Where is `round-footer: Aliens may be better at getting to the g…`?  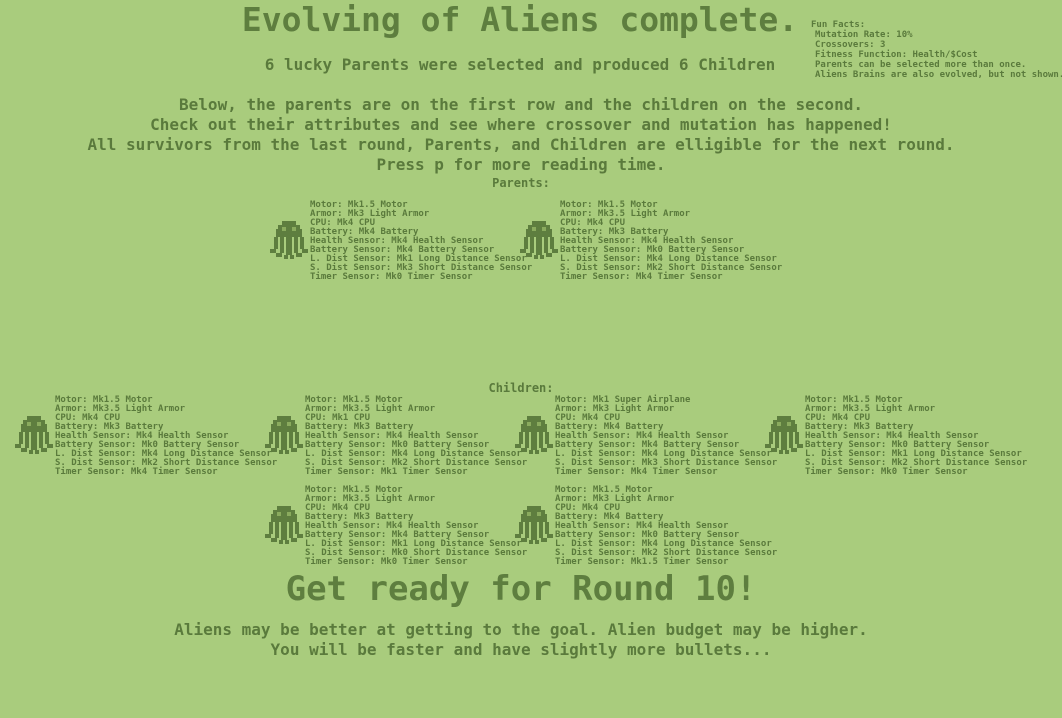
round-footer: Aliens may be better at getting to the g… is located at coordinates (521, 640).